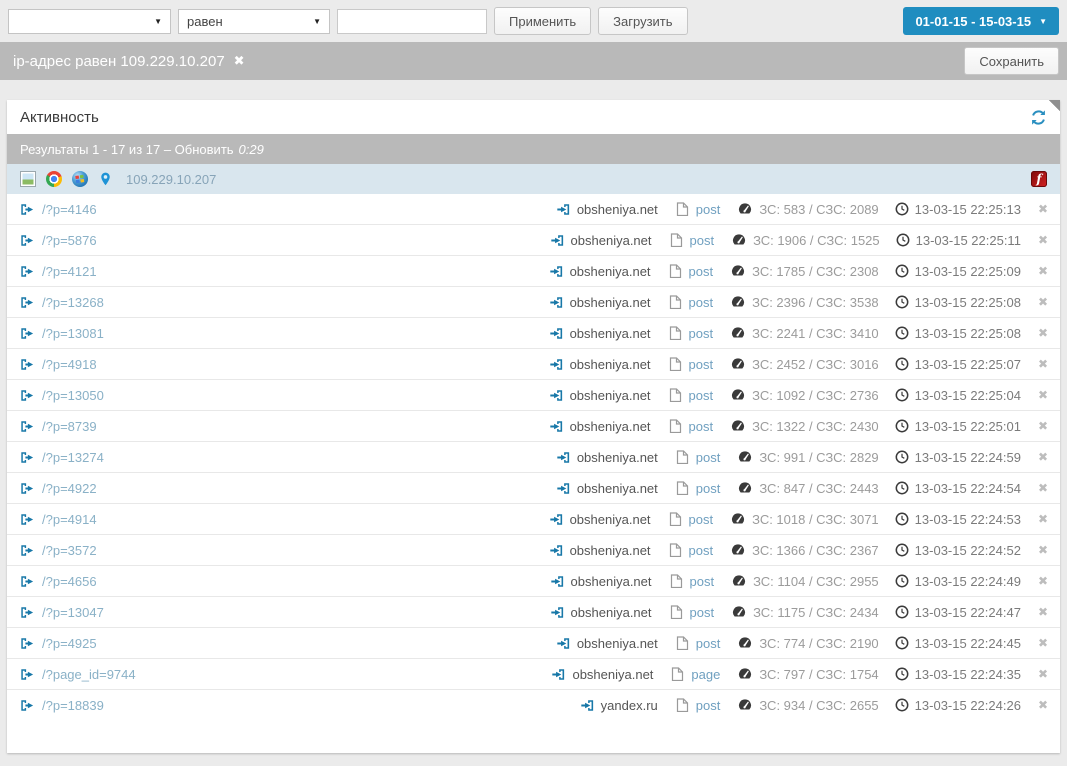 This screenshot has width=1067, height=766. What do you see at coordinates (1038, 117) in the screenshot?
I see `refresh-icon` at bounding box center [1038, 117].